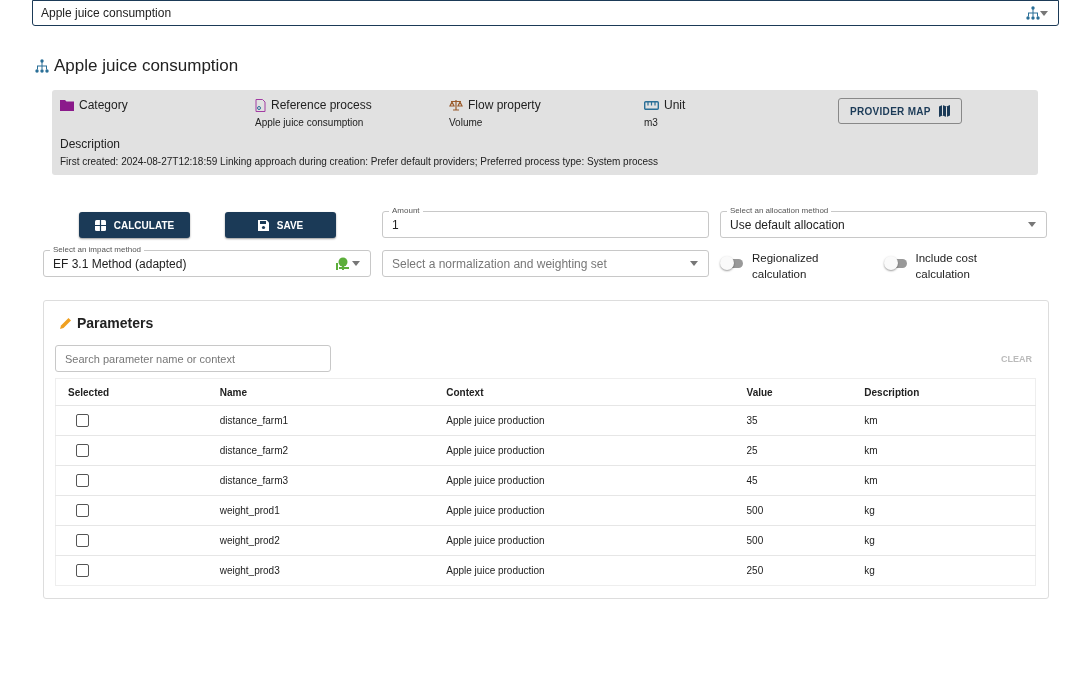  What do you see at coordinates (249, 570) in the screenshot?
I see `table-cell: weight_prod3` at bounding box center [249, 570].